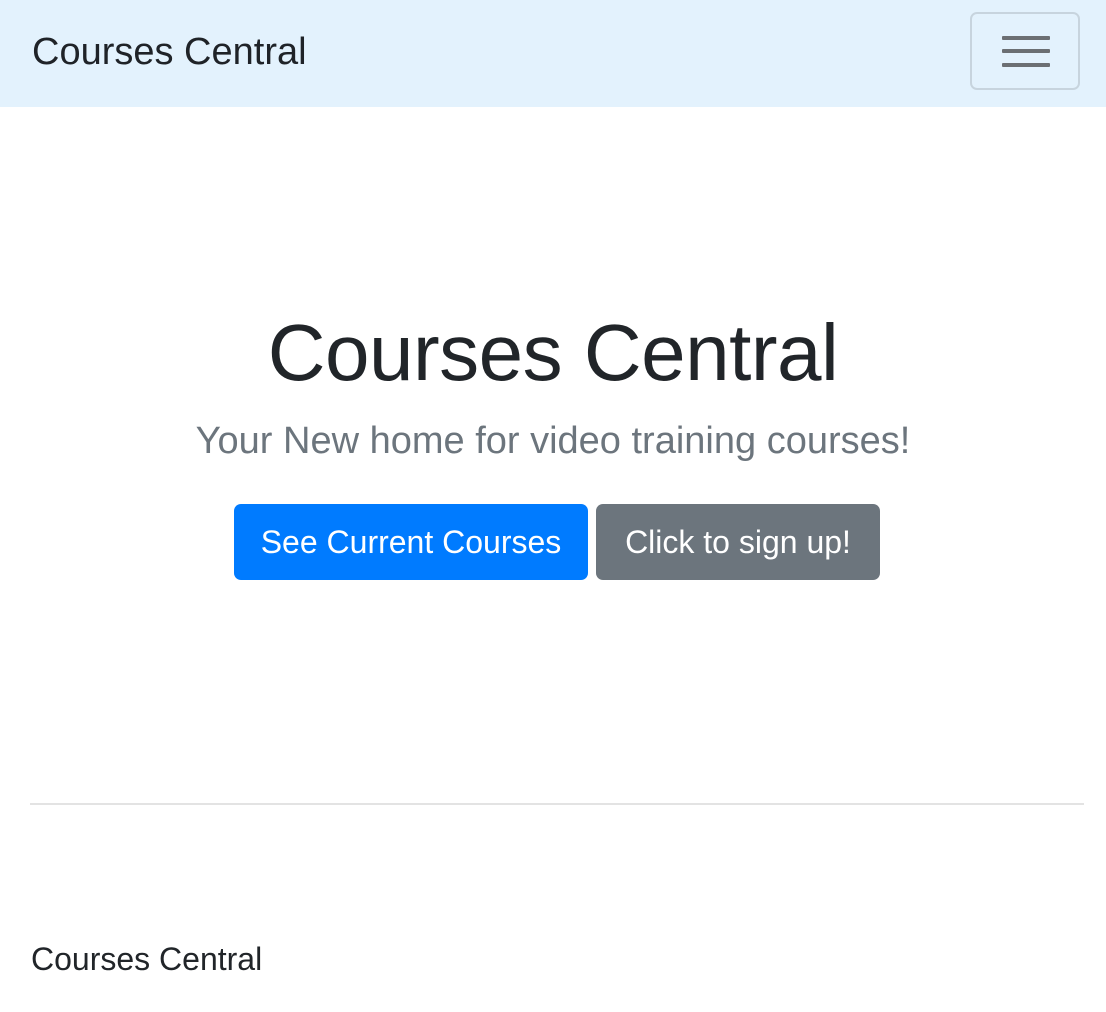 This screenshot has width=1106, height=1012. Describe the element at coordinates (411, 542) in the screenshot. I see `see-current-courses-button: See Current Courses` at that location.